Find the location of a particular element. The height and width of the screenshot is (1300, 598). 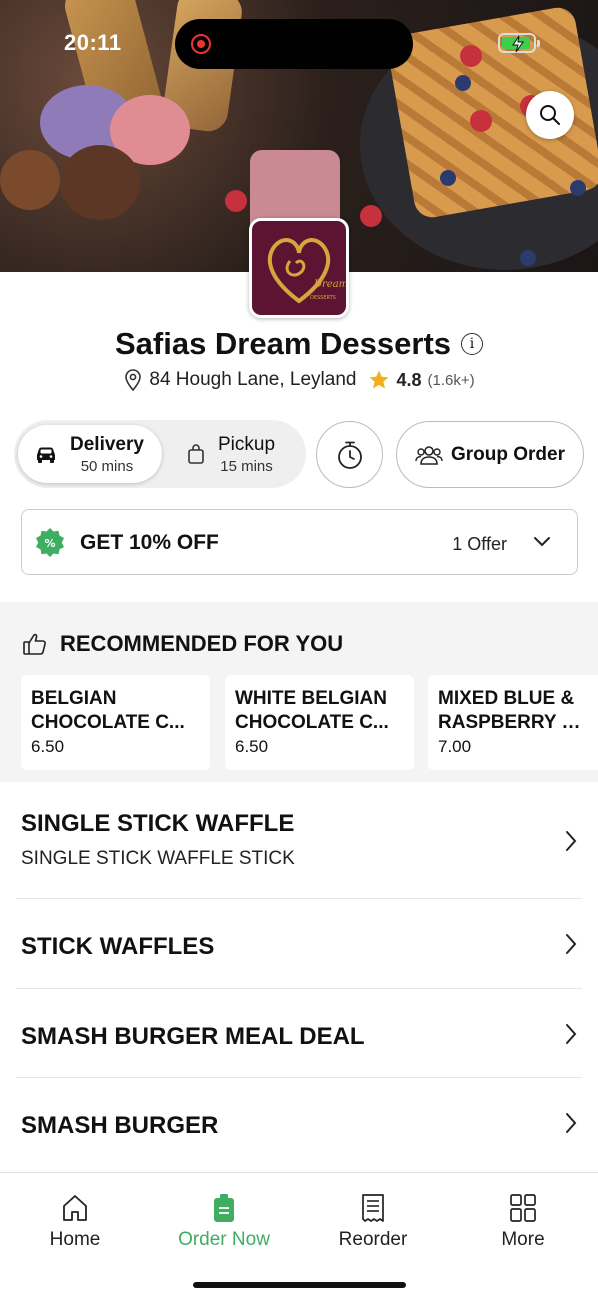

category-name: SMASH BURGER is located at coordinates (120, 1125).